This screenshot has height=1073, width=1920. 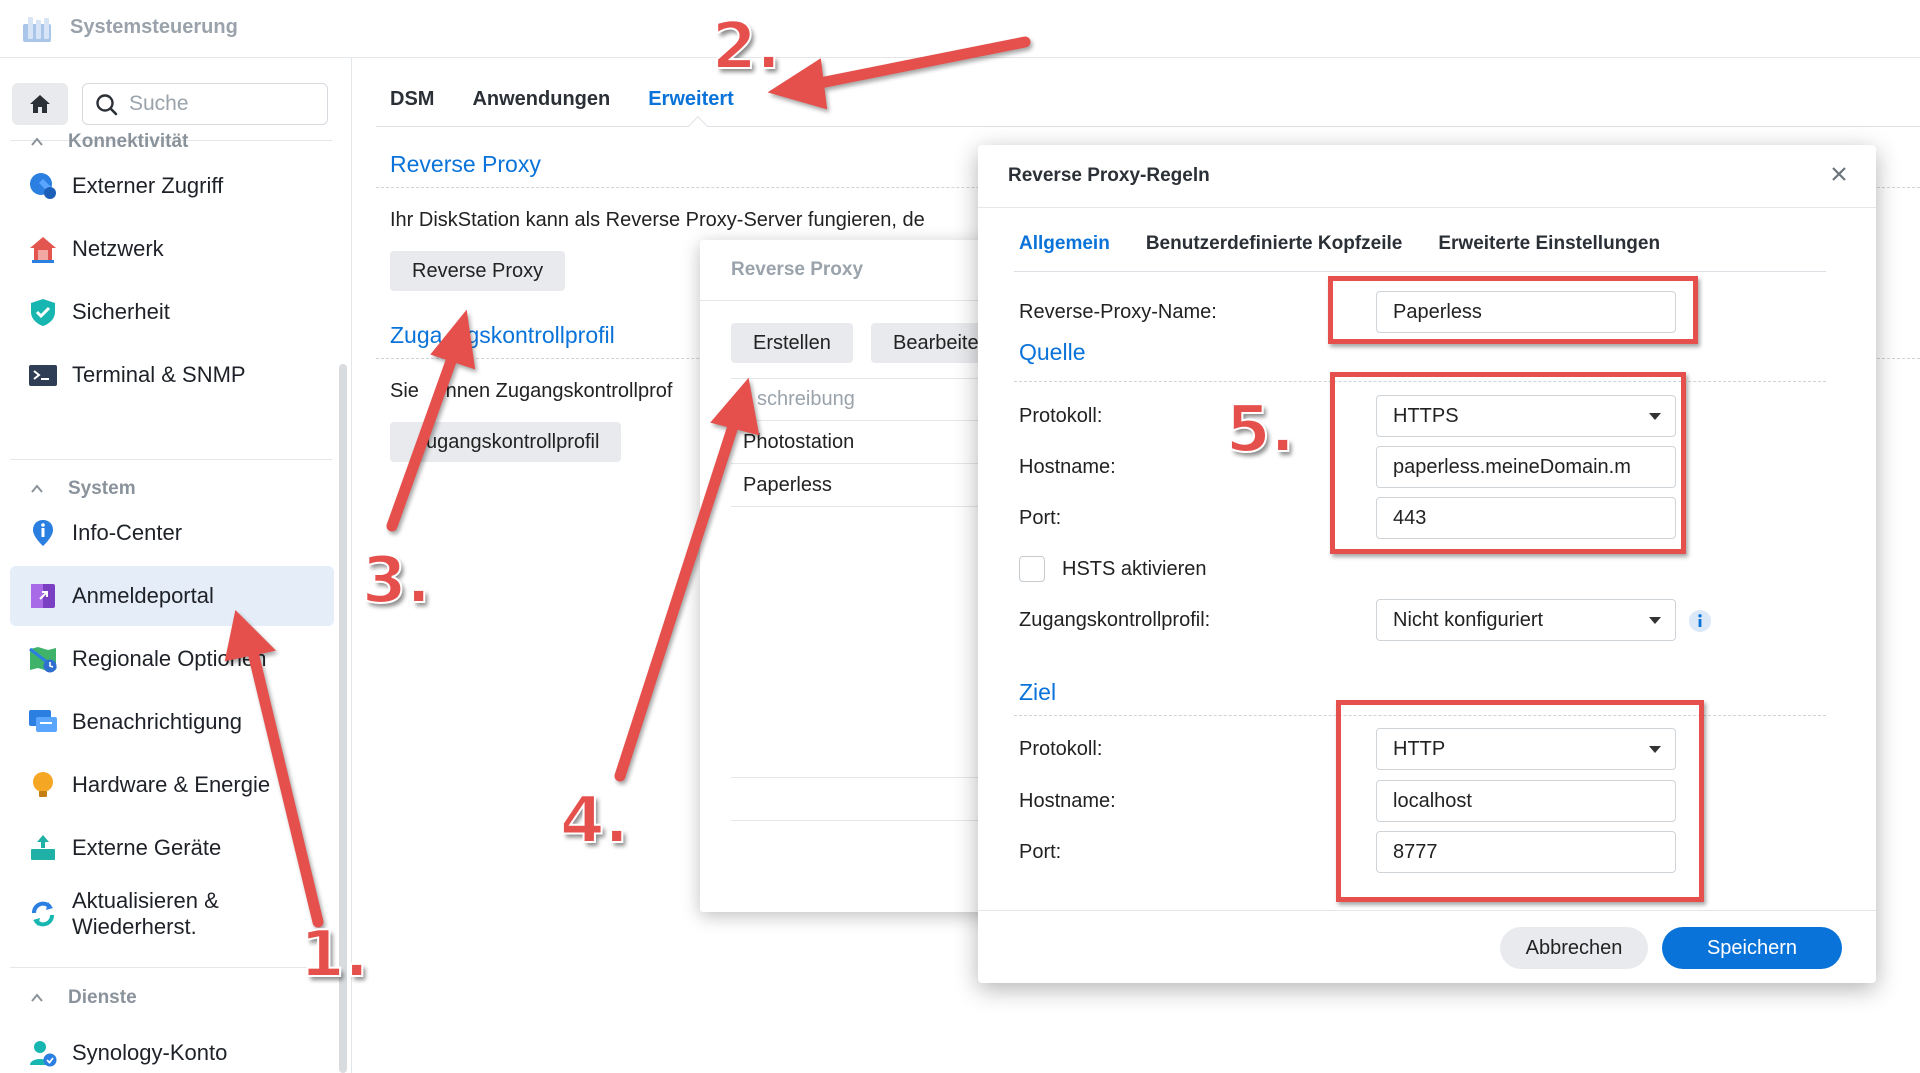 I want to click on sidebar-item-external-devices: Externe Geräte, so click(x=172, y=848).